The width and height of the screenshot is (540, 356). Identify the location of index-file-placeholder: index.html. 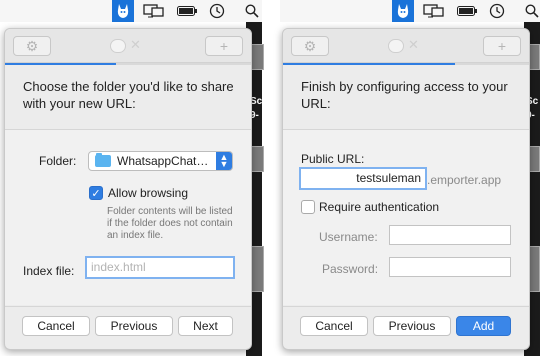
(118, 267).